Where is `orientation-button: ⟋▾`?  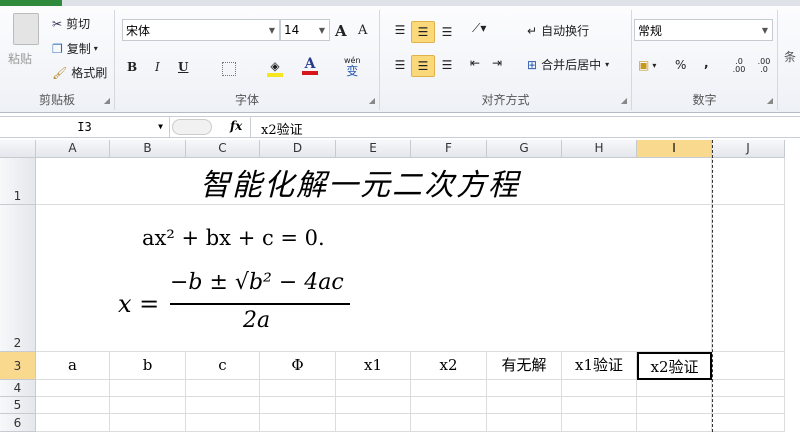
orientation-button: ⟋▾ is located at coordinates (479, 28).